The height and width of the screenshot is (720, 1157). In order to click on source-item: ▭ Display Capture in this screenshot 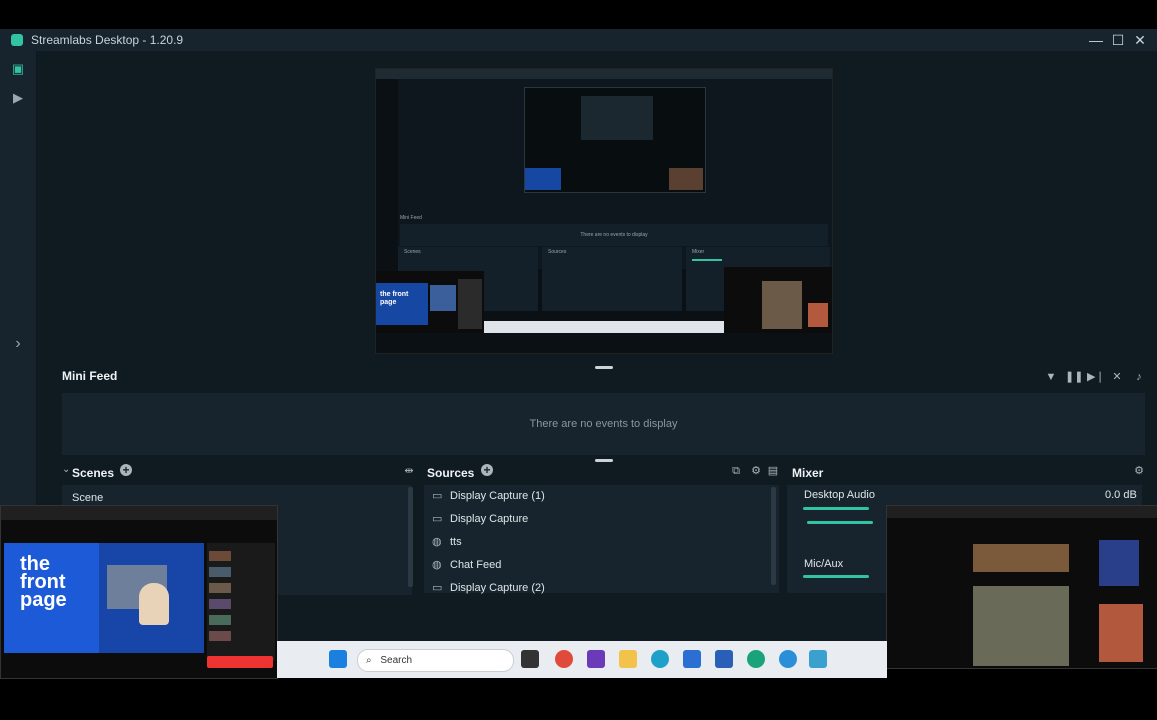, I will do `click(480, 519)`.